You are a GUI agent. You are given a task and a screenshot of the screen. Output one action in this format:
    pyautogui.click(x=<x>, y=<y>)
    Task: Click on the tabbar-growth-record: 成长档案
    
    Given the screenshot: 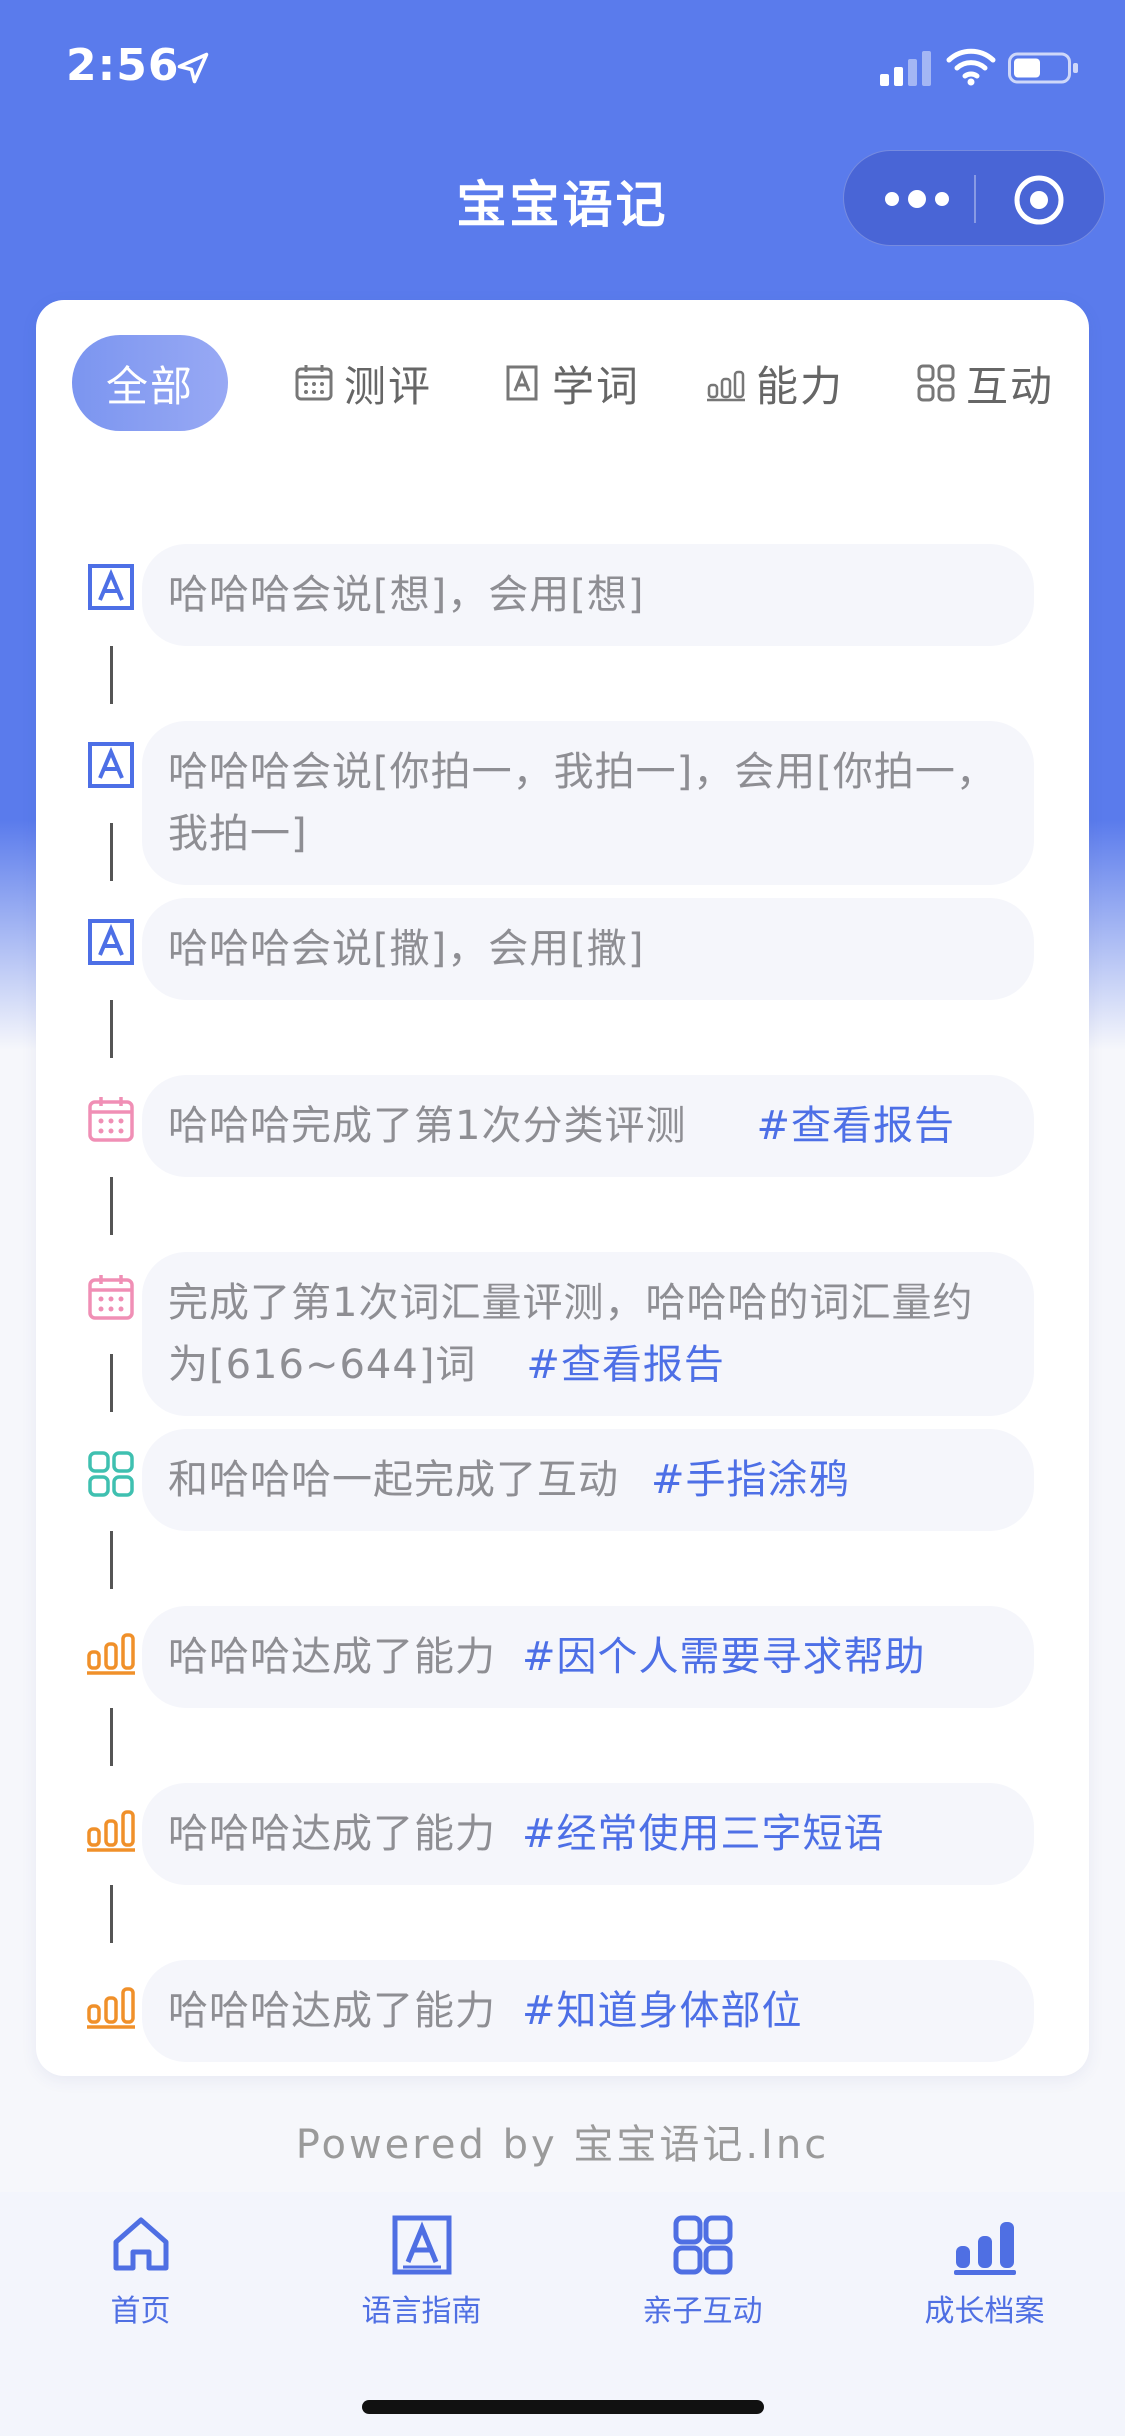 What is the action you would take?
    pyautogui.click(x=984, y=2271)
    